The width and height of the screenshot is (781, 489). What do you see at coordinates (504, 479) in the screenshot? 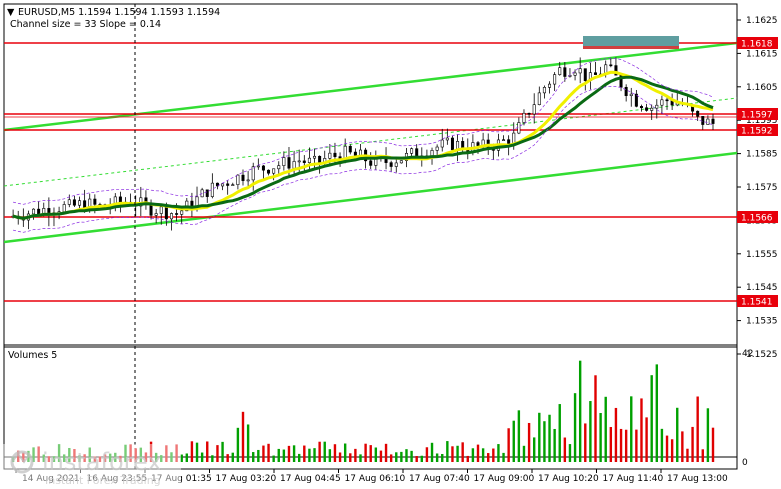
I see `time-axis-label: 17 Aug 09:00` at bounding box center [504, 479].